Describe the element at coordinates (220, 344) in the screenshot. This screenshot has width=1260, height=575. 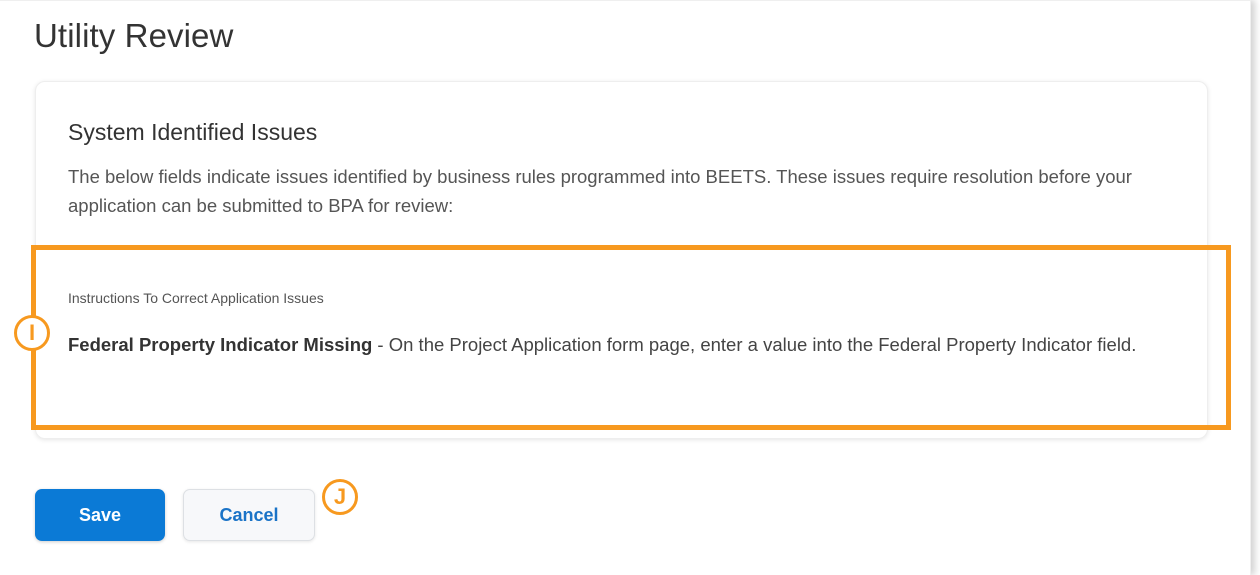
I see `issue-name: Federal Property Indicator Missing` at that location.